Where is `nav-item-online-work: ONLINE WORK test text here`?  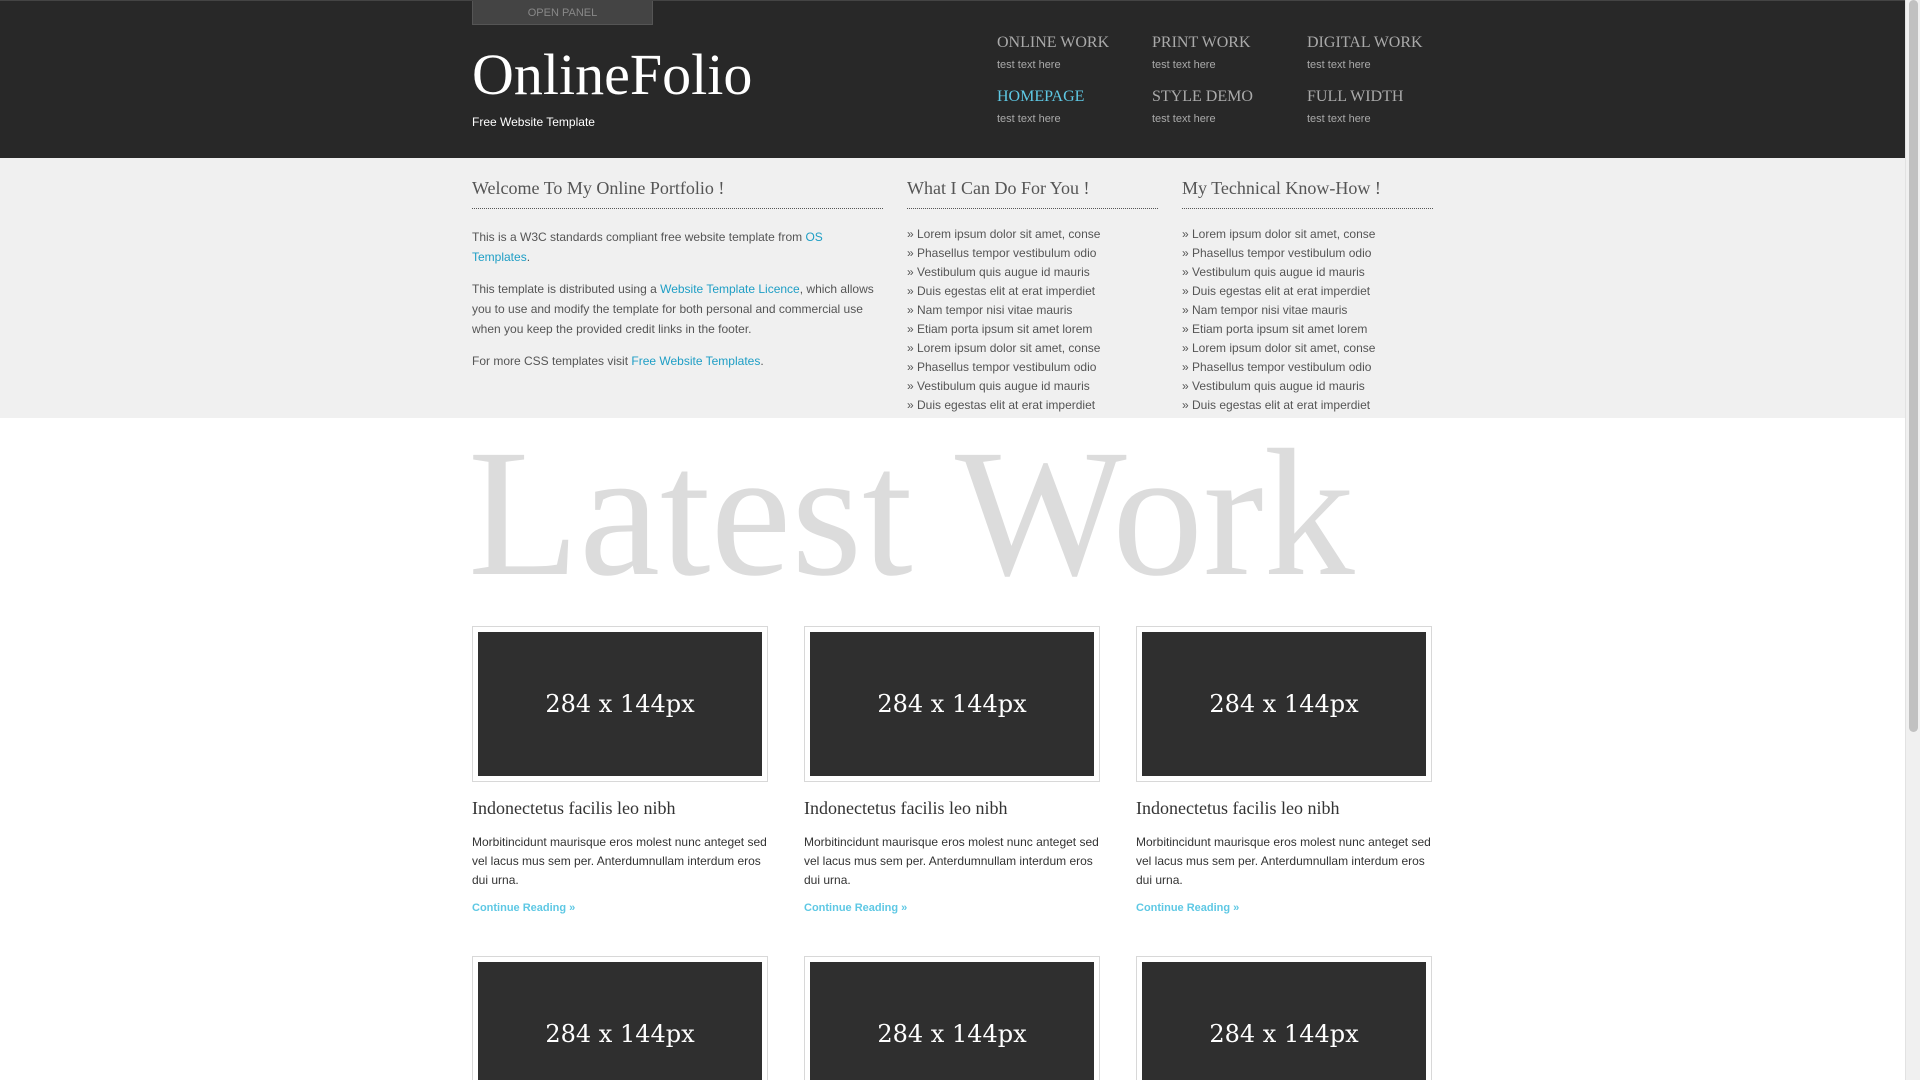
nav-item-online-work: ONLINE WORK test text here is located at coordinates (1074, 52).